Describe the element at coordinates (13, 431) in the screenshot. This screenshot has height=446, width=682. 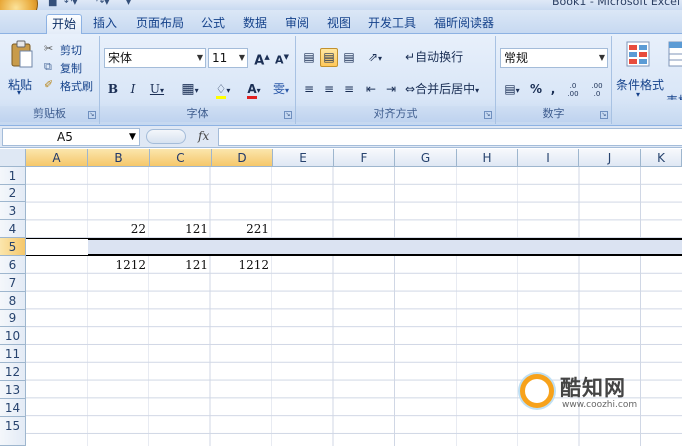
I see `row-header-15: 15` at that location.